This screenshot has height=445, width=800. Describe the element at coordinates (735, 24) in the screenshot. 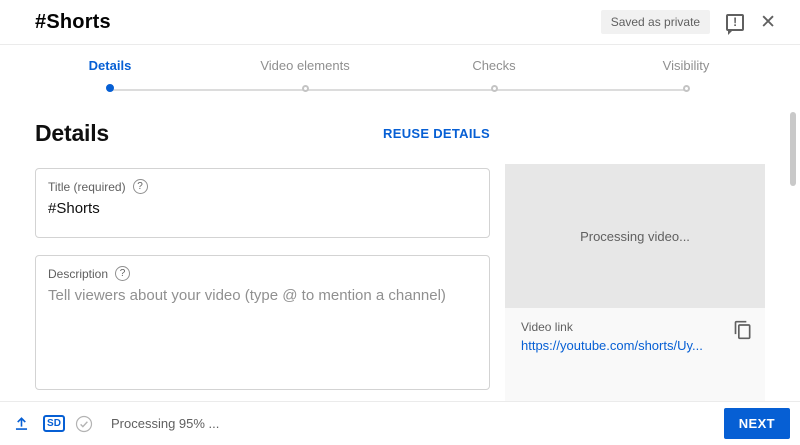

I see `feedback-icon: !` at that location.